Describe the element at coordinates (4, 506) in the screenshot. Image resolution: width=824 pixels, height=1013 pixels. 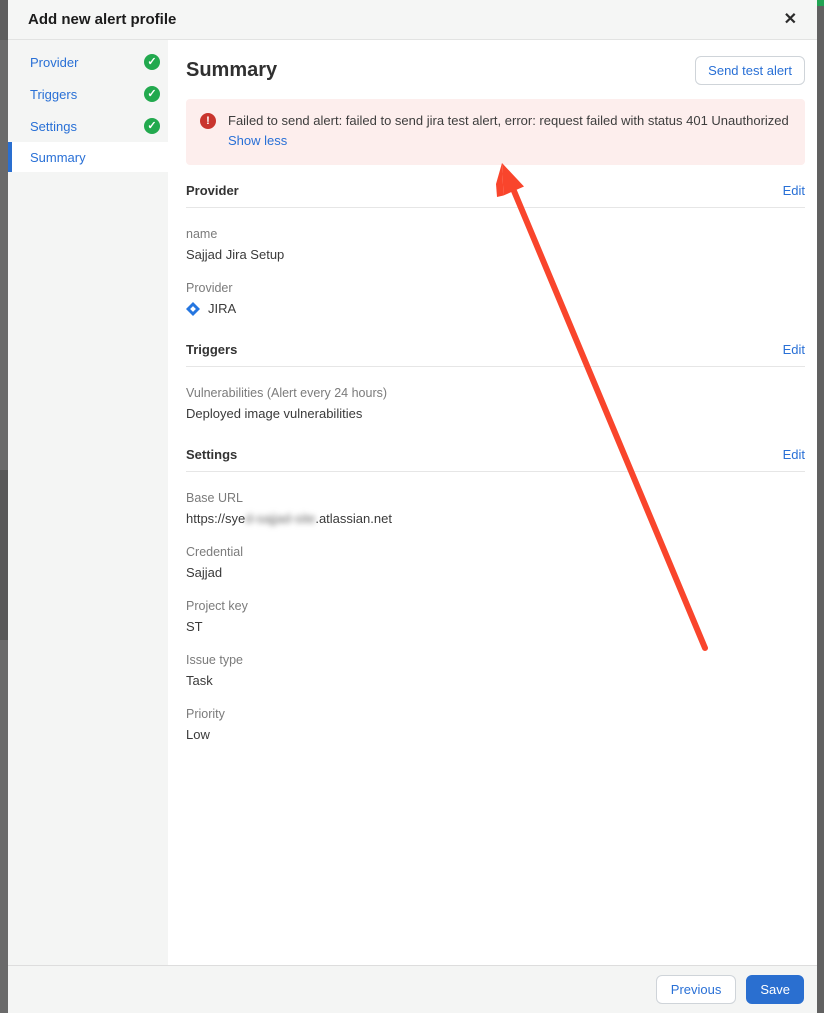
I see `background-page-left-edge` at that location.